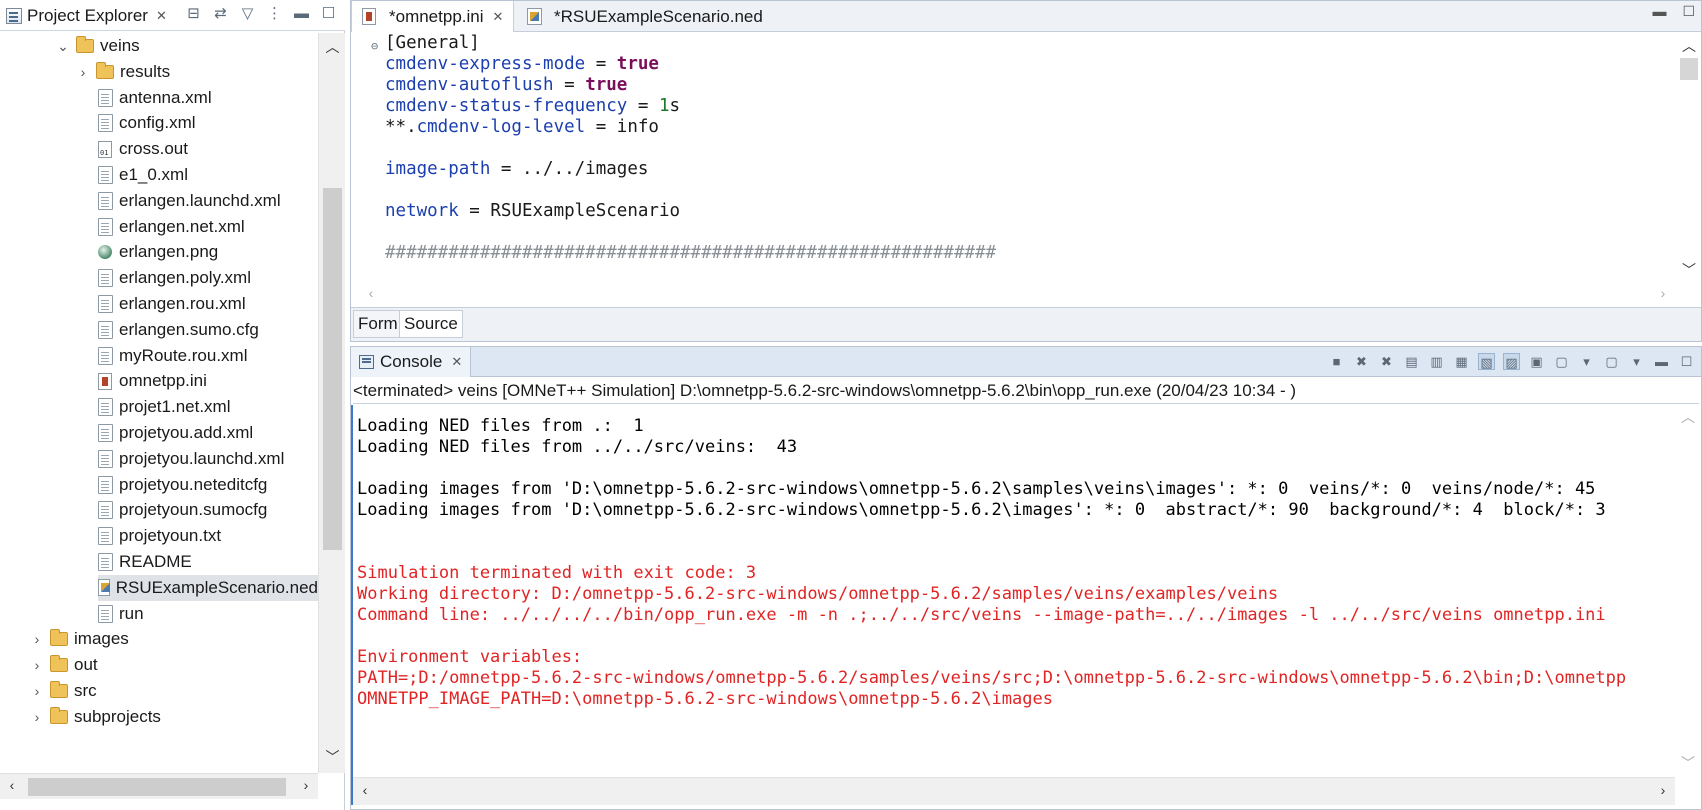 This screenshot has width=1702, height=810. I want to click on tree-item: RSUExampleScenario.ned, so click(208, 587).